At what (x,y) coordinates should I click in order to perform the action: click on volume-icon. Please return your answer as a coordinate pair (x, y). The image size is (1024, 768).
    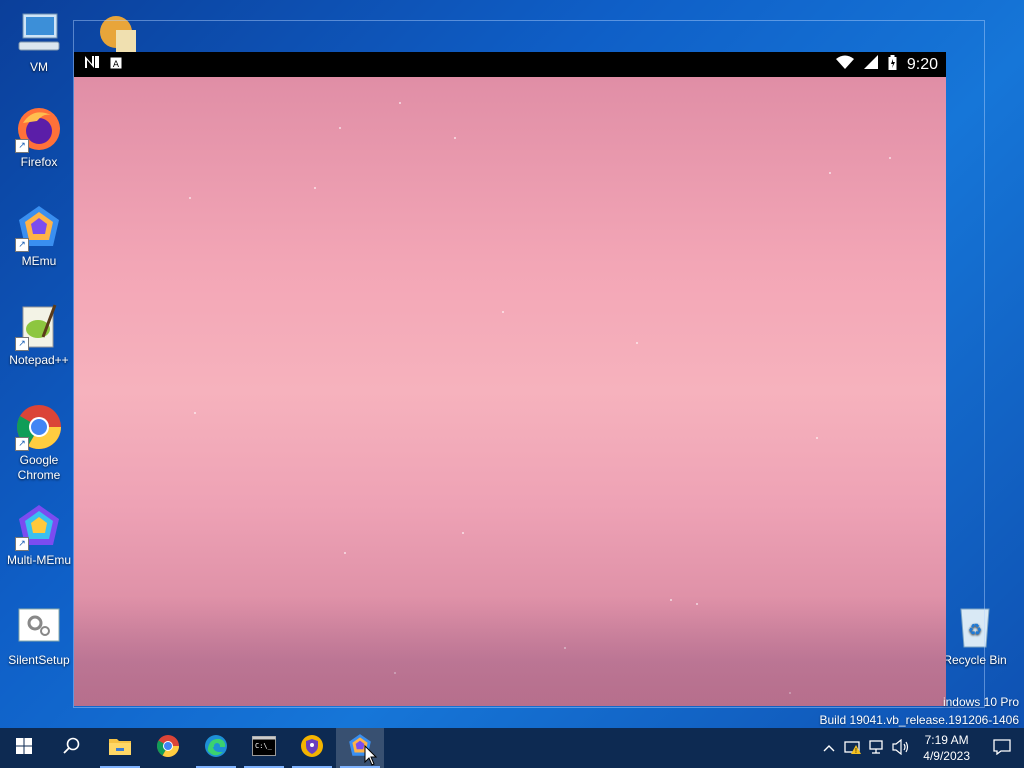
    Looking at the image, I should click on (901, 748).